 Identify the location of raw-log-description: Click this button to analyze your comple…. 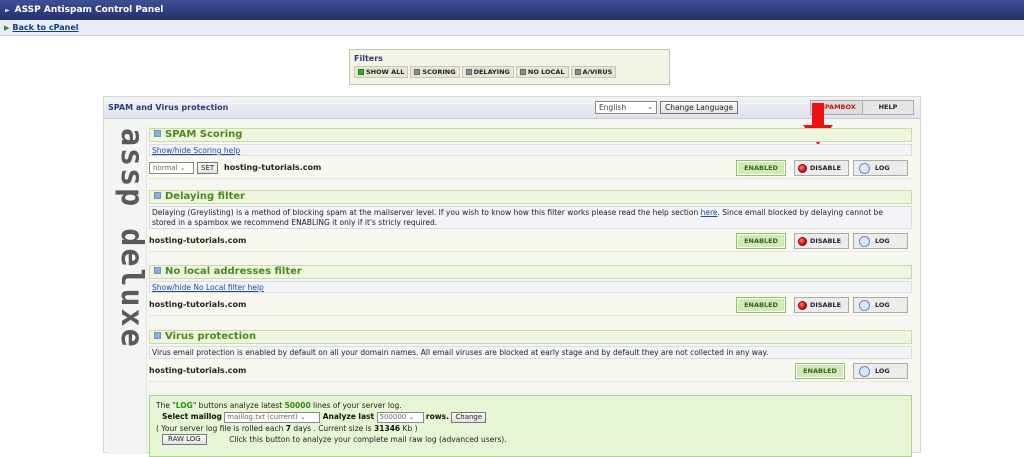
(368, 439).